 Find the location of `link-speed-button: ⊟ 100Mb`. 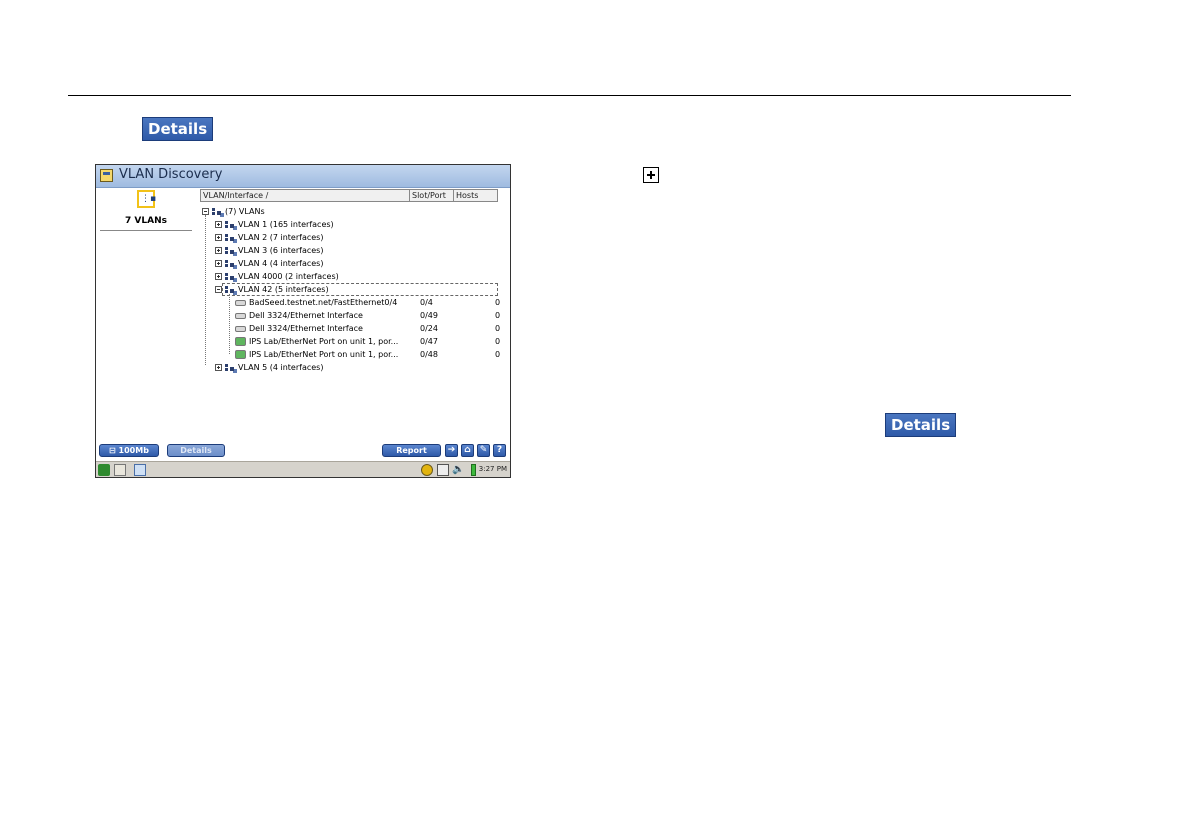

link-speed-button: ⊟ 100Mb is located at coordinates (129, 450).